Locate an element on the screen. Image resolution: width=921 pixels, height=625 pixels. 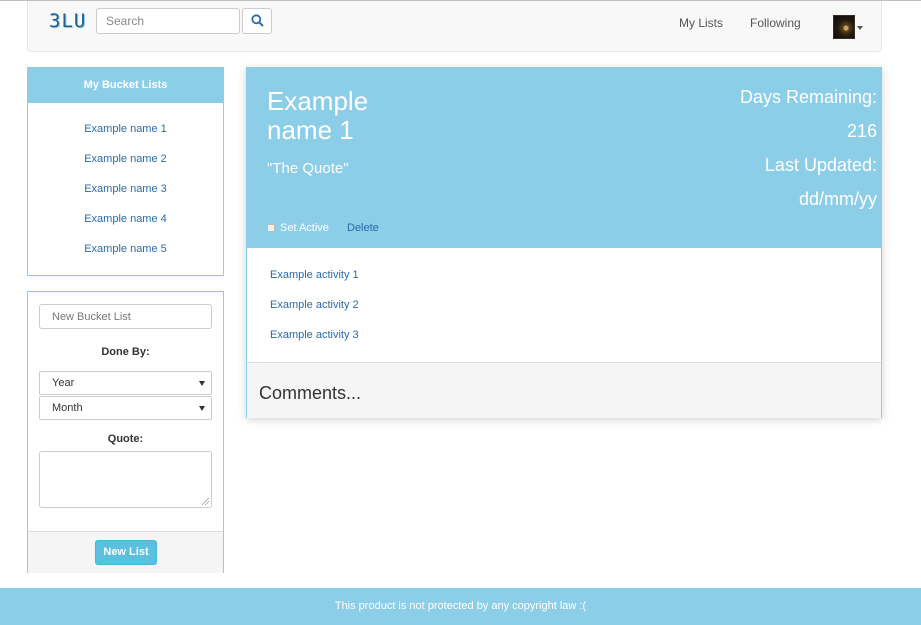
avatar is located at coordinates (844, 27).